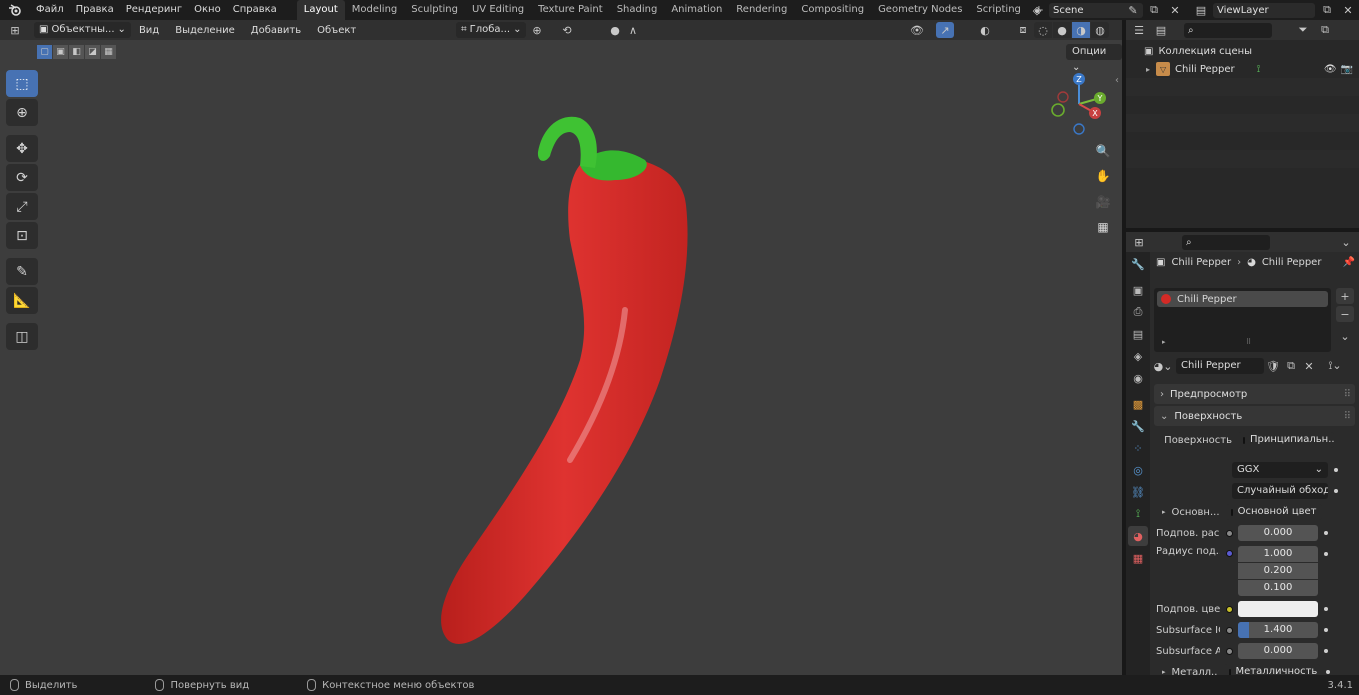 The image size is (1359, 695). Describe the element at coordinates (1349, 262) in the screenshot. I see `pin-icon: 📌` at that location.